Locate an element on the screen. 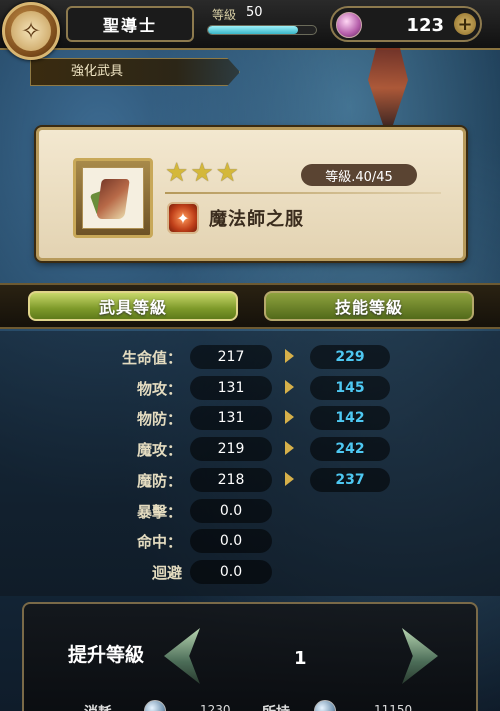 This screenshot has height=711, width=500. item-name: 魔法師之服 is located at coordinates (256, 219).